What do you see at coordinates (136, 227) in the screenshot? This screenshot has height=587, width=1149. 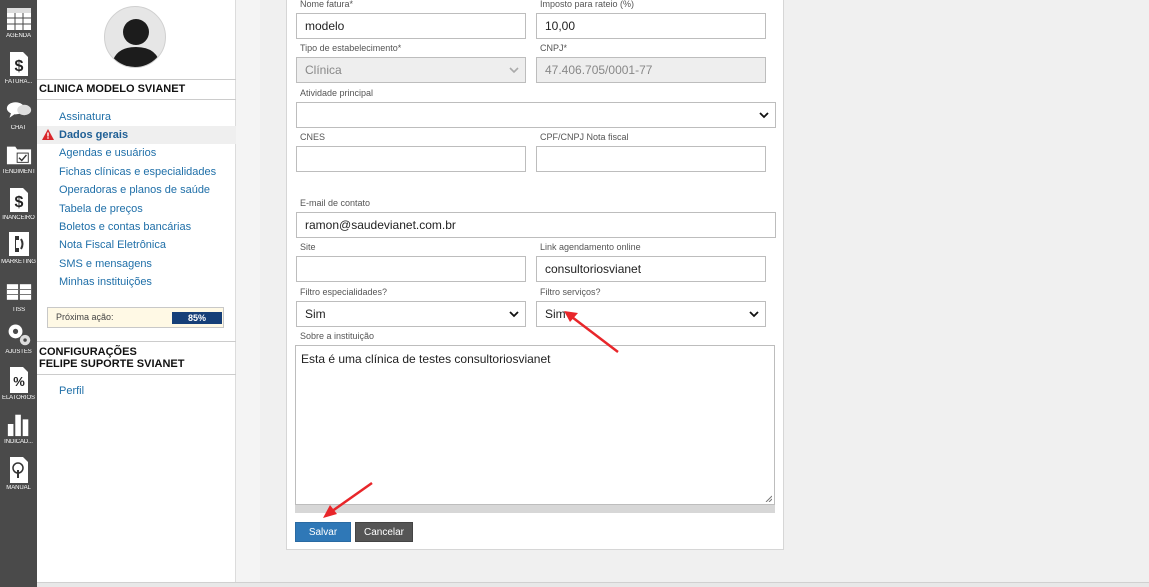 I see `sidebar-item-boletos: Boletos e contas bancárias` at bounding box center [136, 227].